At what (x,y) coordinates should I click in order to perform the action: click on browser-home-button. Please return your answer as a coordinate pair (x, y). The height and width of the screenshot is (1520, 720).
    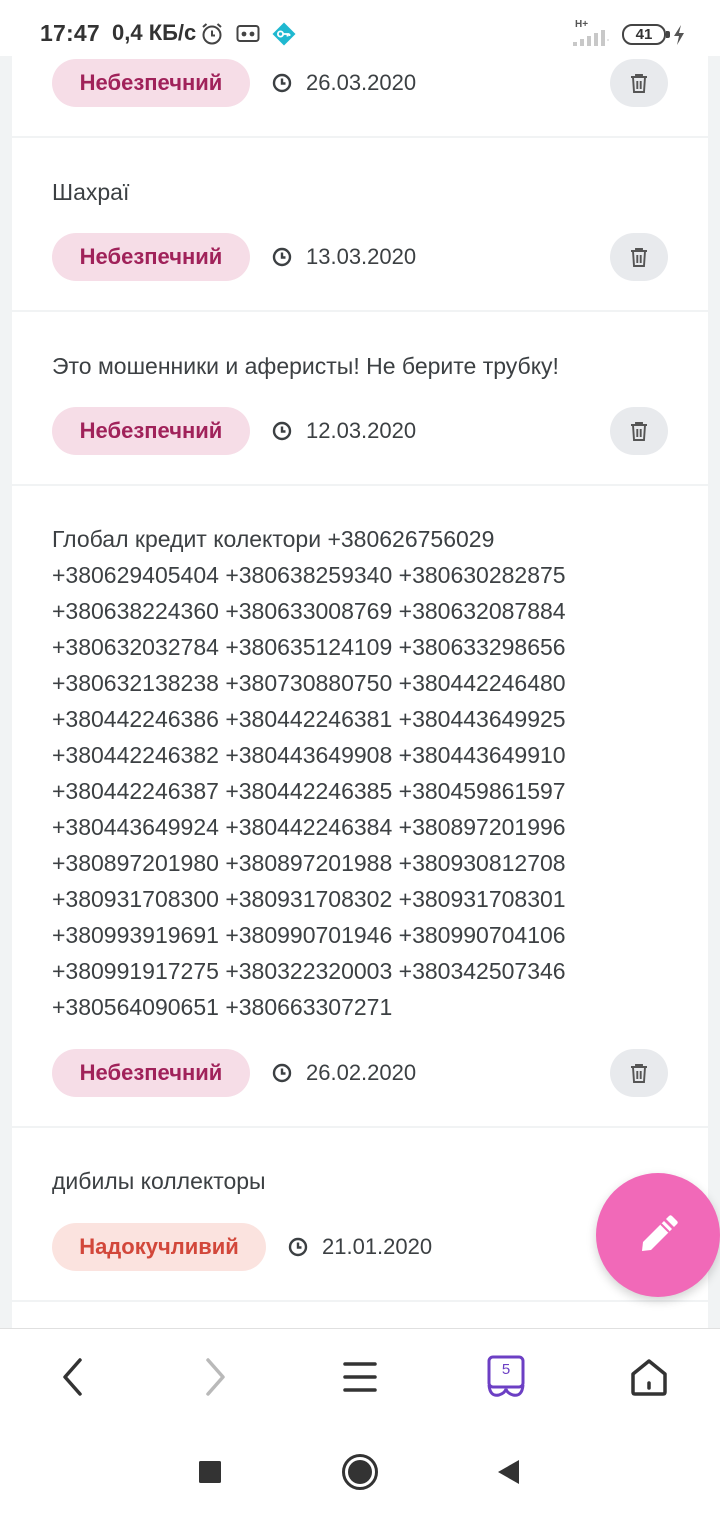
    Looking at the image, I should click on (649, 1377).